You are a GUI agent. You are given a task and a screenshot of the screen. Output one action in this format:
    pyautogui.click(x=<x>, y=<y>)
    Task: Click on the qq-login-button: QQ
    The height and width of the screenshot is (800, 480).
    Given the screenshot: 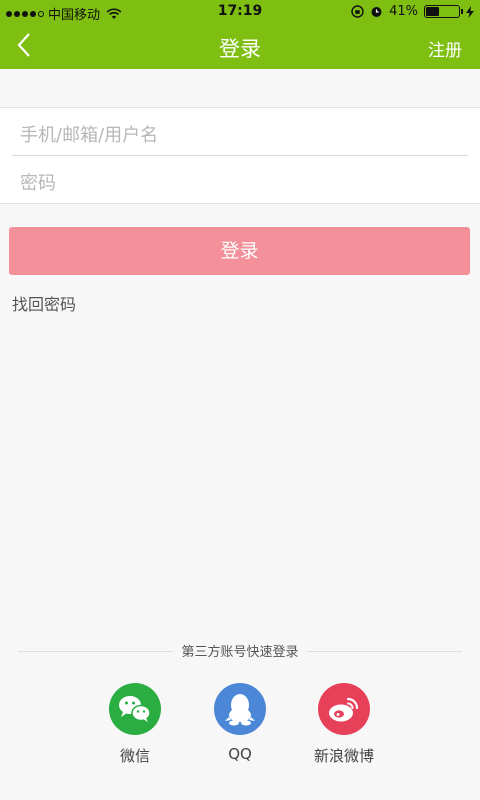 What is the action you would take?
    pyautogui.click(x=240, y=723)
    